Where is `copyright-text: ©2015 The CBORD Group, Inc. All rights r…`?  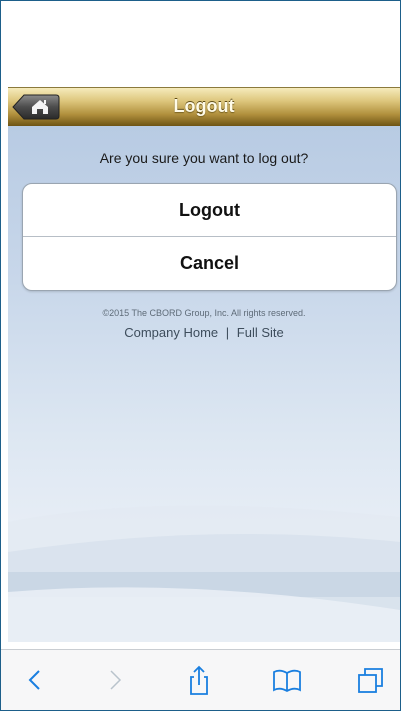 copyright-text: ©2015 The CBORD Group, Inc. All rights r… is located at coordinates (204, 313).